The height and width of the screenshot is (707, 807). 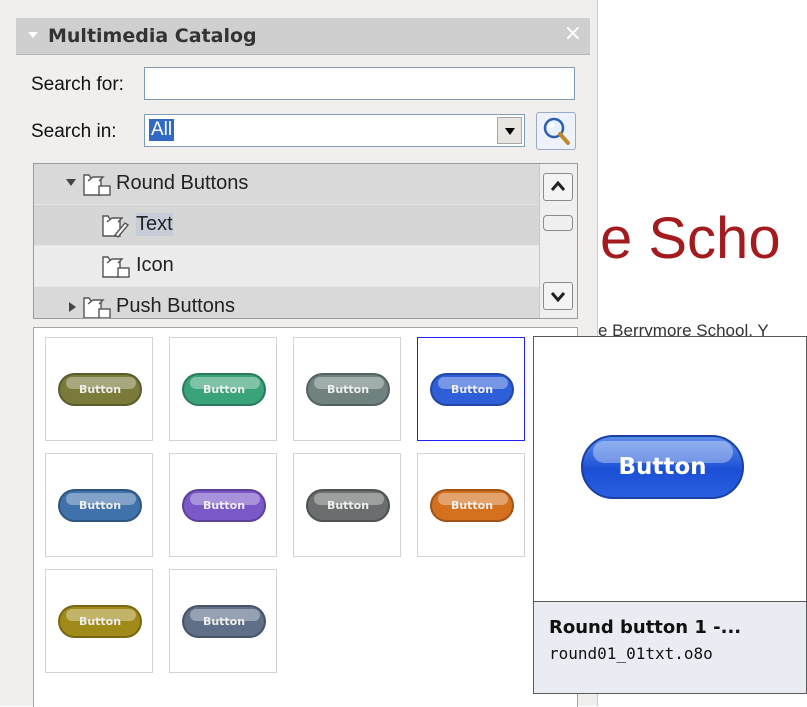 What do you see at coordinates (74, 131) in the screenshot?
I see `search-in-label: Search in:` at bounding box center [74, 131].